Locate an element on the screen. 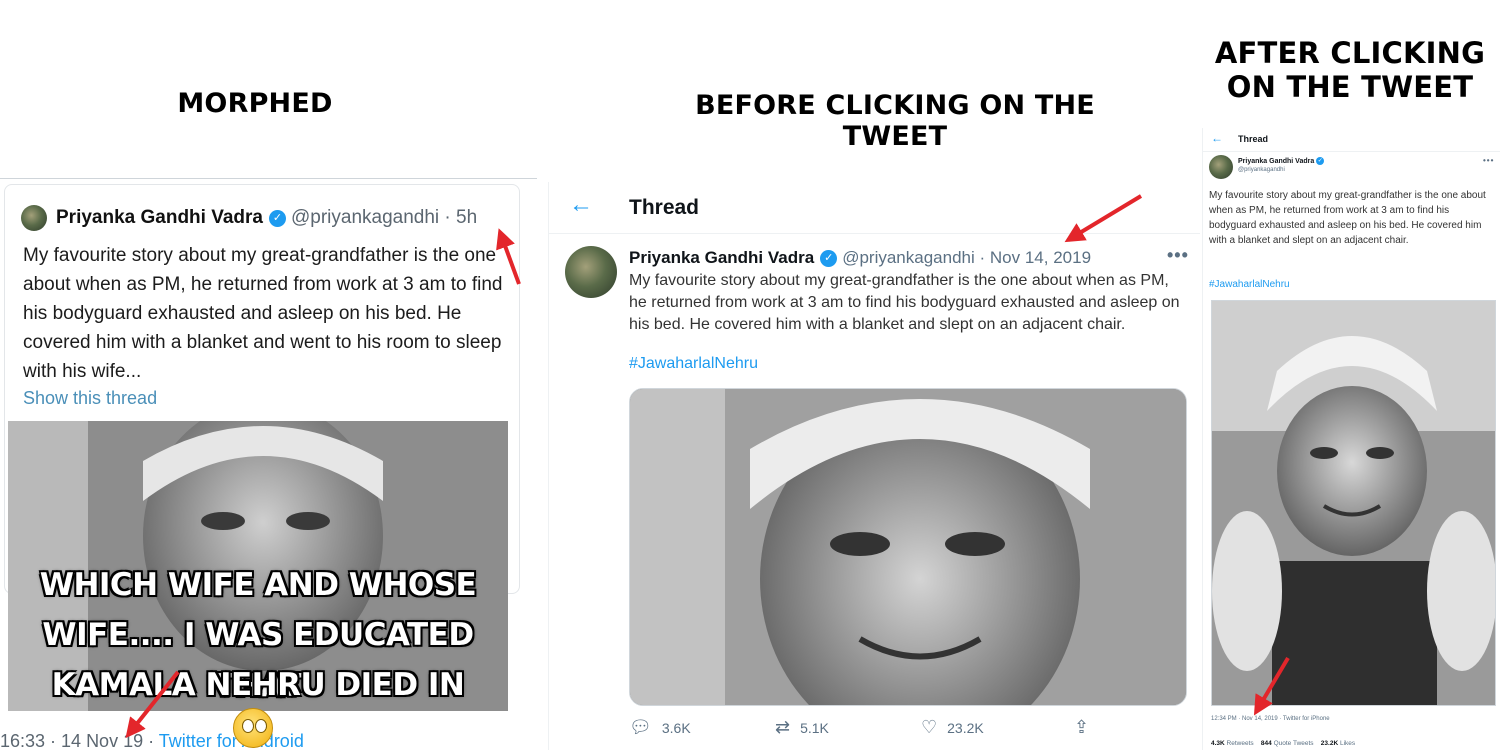 Image resolution: width=1500 pixels, height=750 pixels. quote-label: Quote Tweets is located at coordinates (1294, 743).